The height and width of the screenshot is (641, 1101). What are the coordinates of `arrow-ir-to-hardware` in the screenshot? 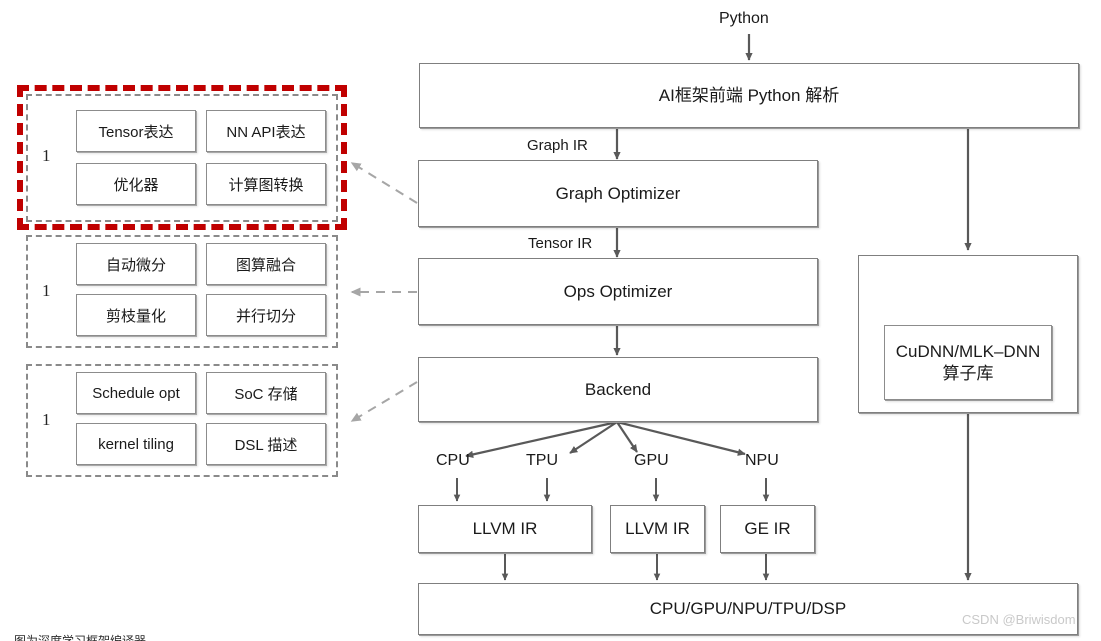 It's located at (635, 567).